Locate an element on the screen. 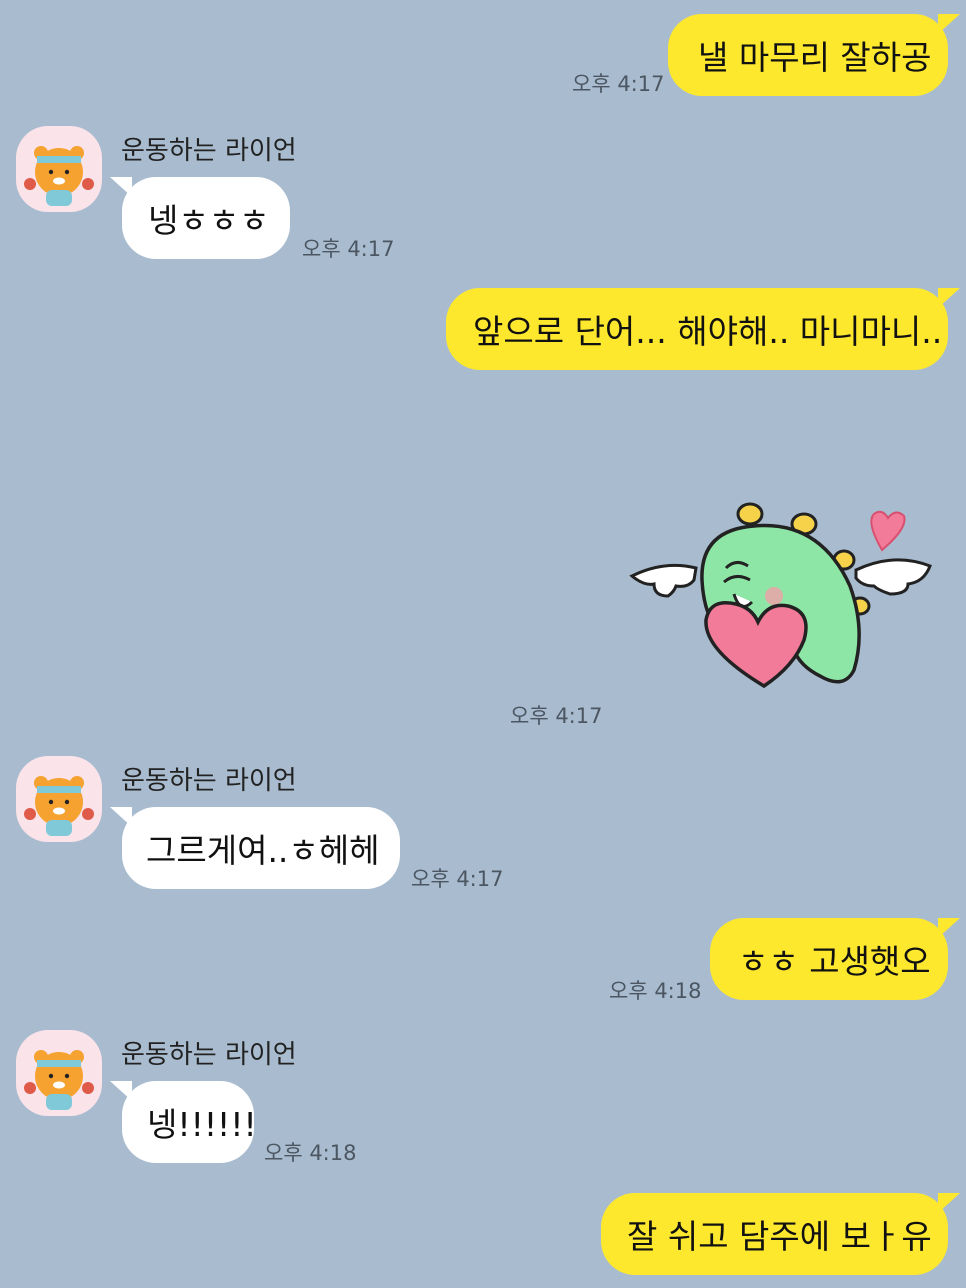  message-bubble-theirs: 그르게여..ㅎ헤헤 is located at coordinates (255, 848).